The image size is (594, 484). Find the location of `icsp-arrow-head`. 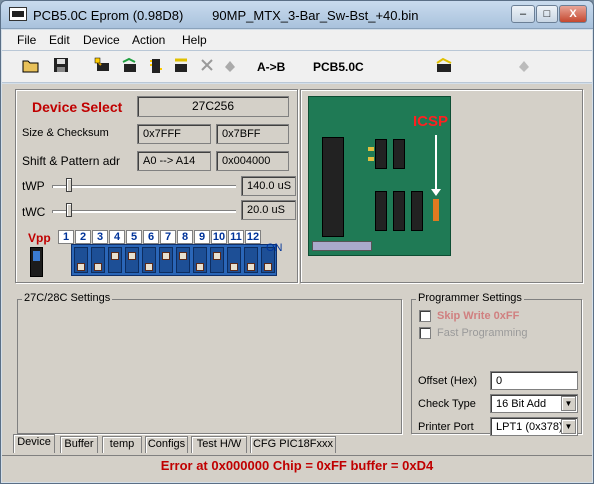

icsp-arrow-head is located at coordinates (436, 192).